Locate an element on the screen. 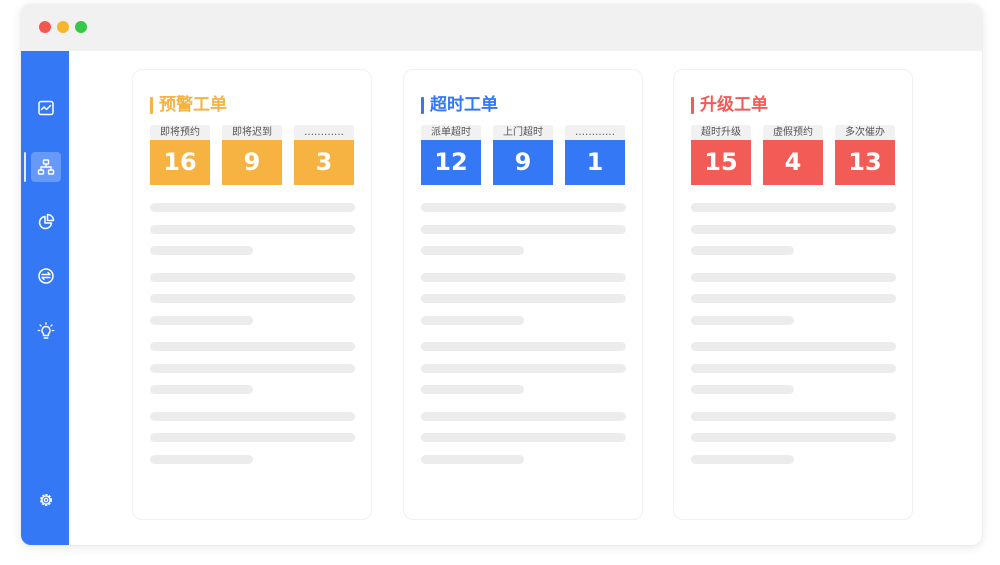 This screenshot has height=565, width=1000. lightbulb-icon is located at coordinates (46, 330).